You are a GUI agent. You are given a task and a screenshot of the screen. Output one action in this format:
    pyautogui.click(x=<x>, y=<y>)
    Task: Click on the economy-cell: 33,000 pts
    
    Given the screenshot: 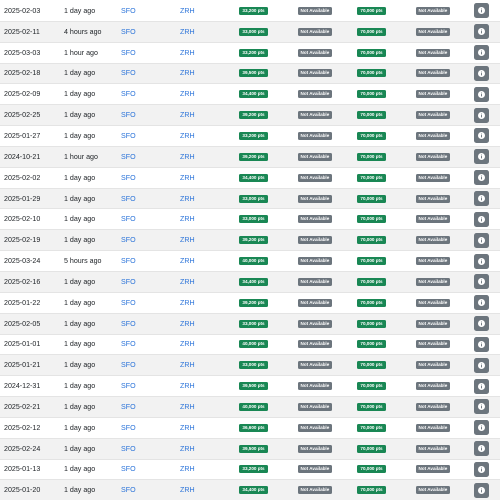 What is the action you would take?
    pyautogui.click(x=253, y=219)
    